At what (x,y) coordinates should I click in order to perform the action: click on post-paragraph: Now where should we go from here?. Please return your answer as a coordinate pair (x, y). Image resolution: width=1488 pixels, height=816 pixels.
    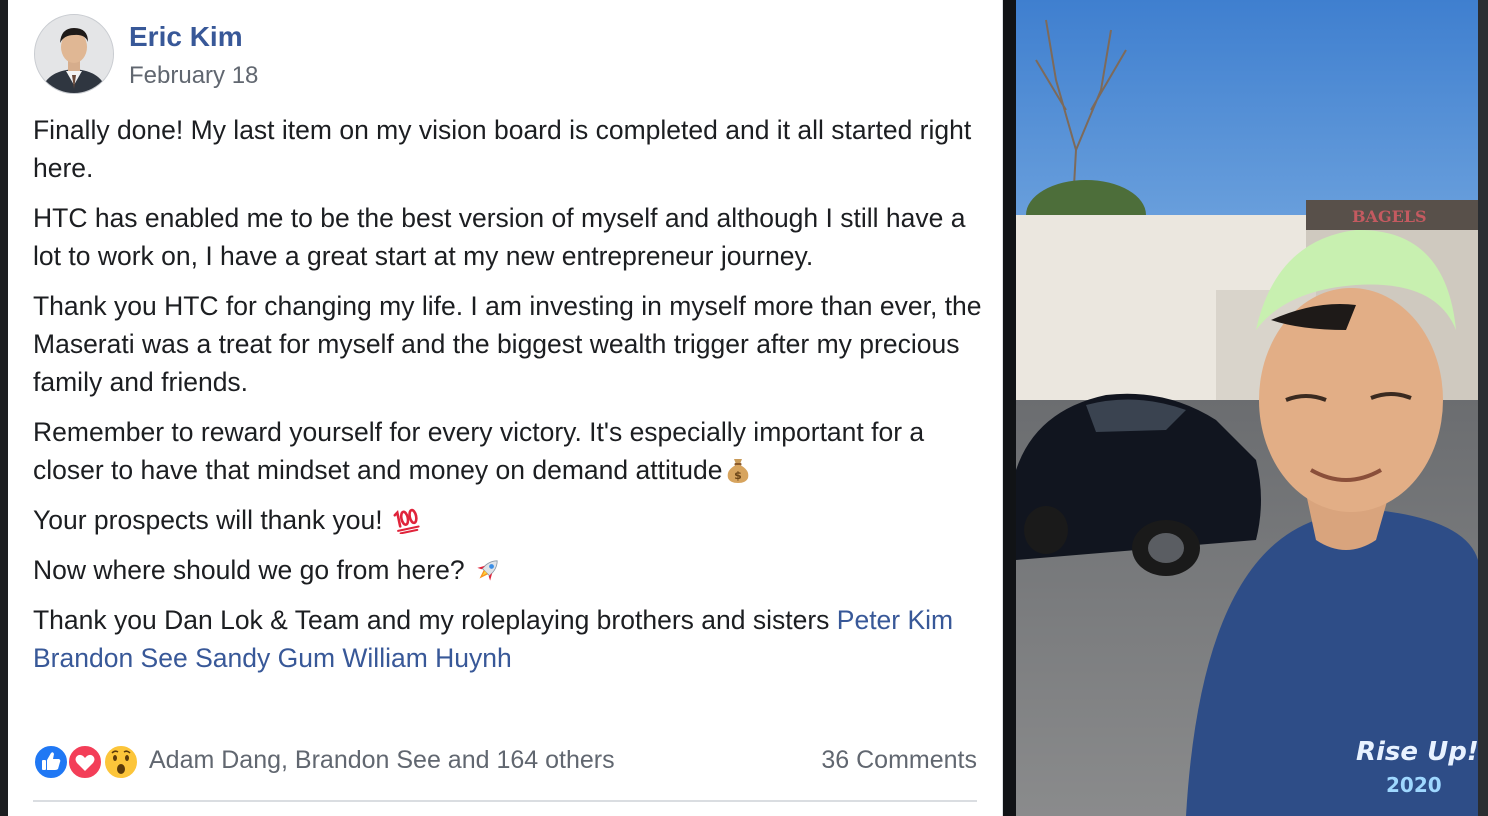
    Looking at the image, I should click on (512, 570).